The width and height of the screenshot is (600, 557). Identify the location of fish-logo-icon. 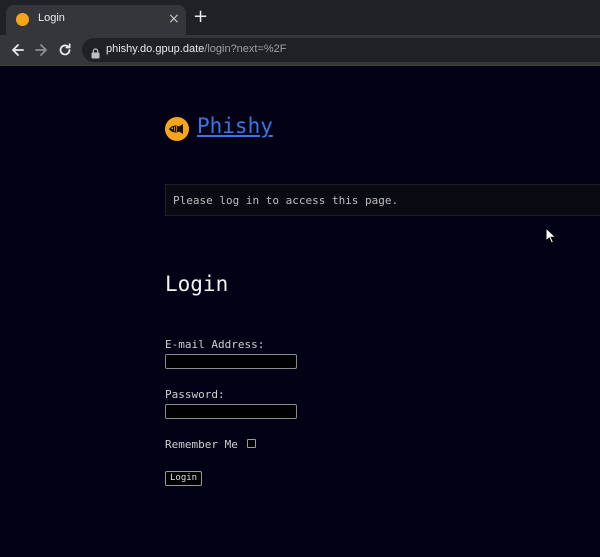
(177, 129).